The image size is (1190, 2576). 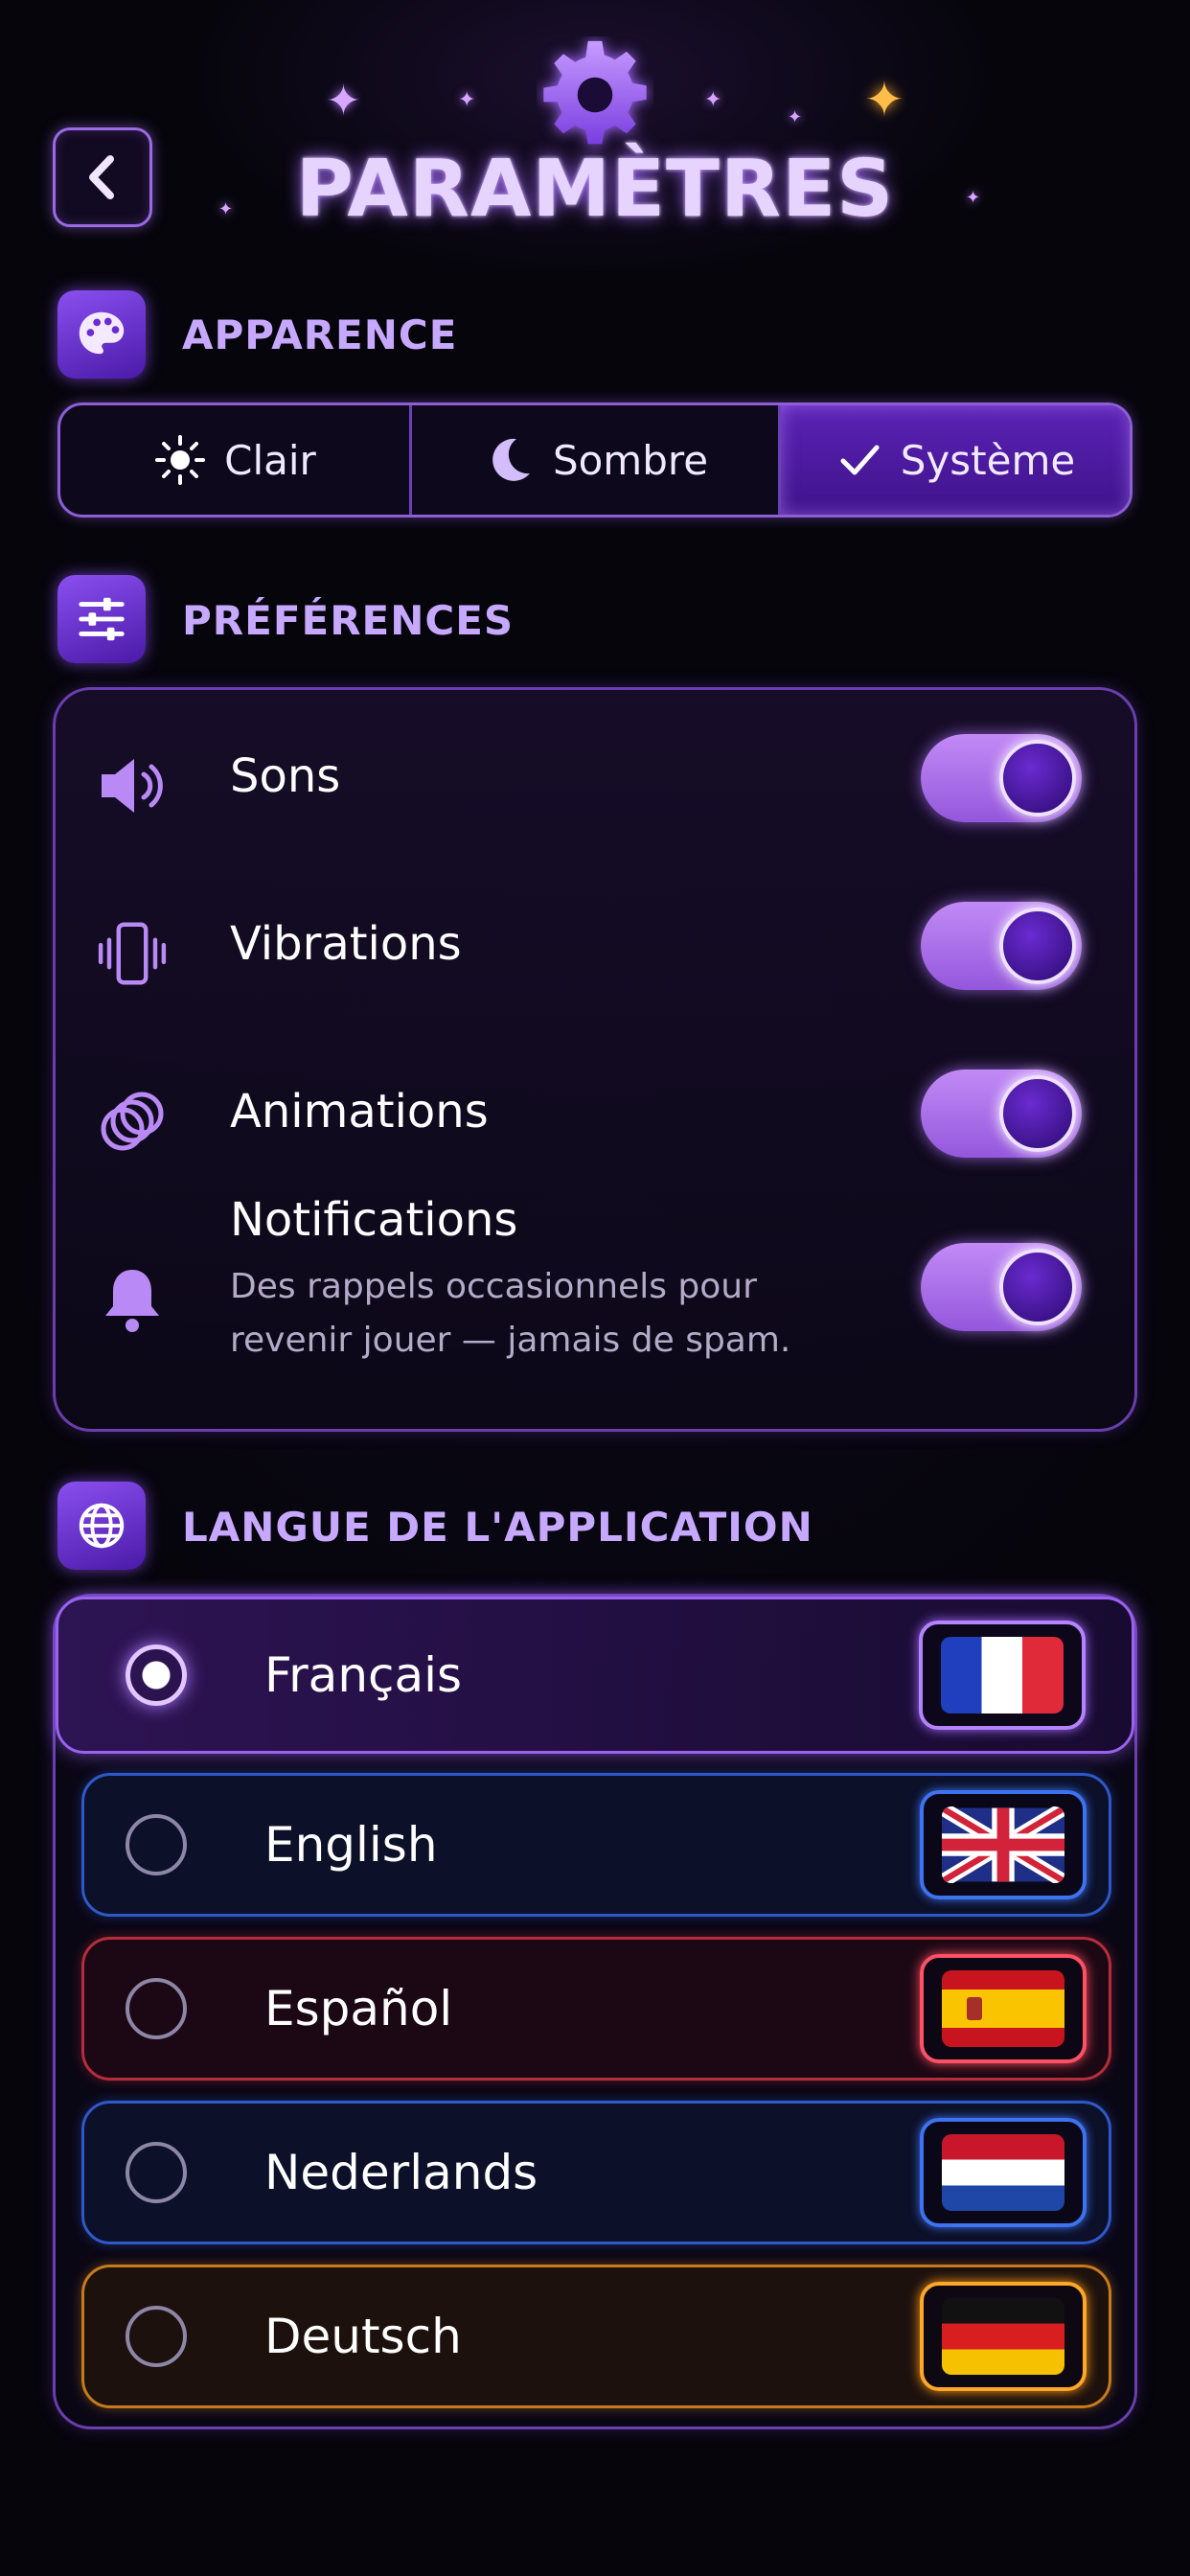 I want to click on theme-option-label: Clair, so click(x=270, y=460).